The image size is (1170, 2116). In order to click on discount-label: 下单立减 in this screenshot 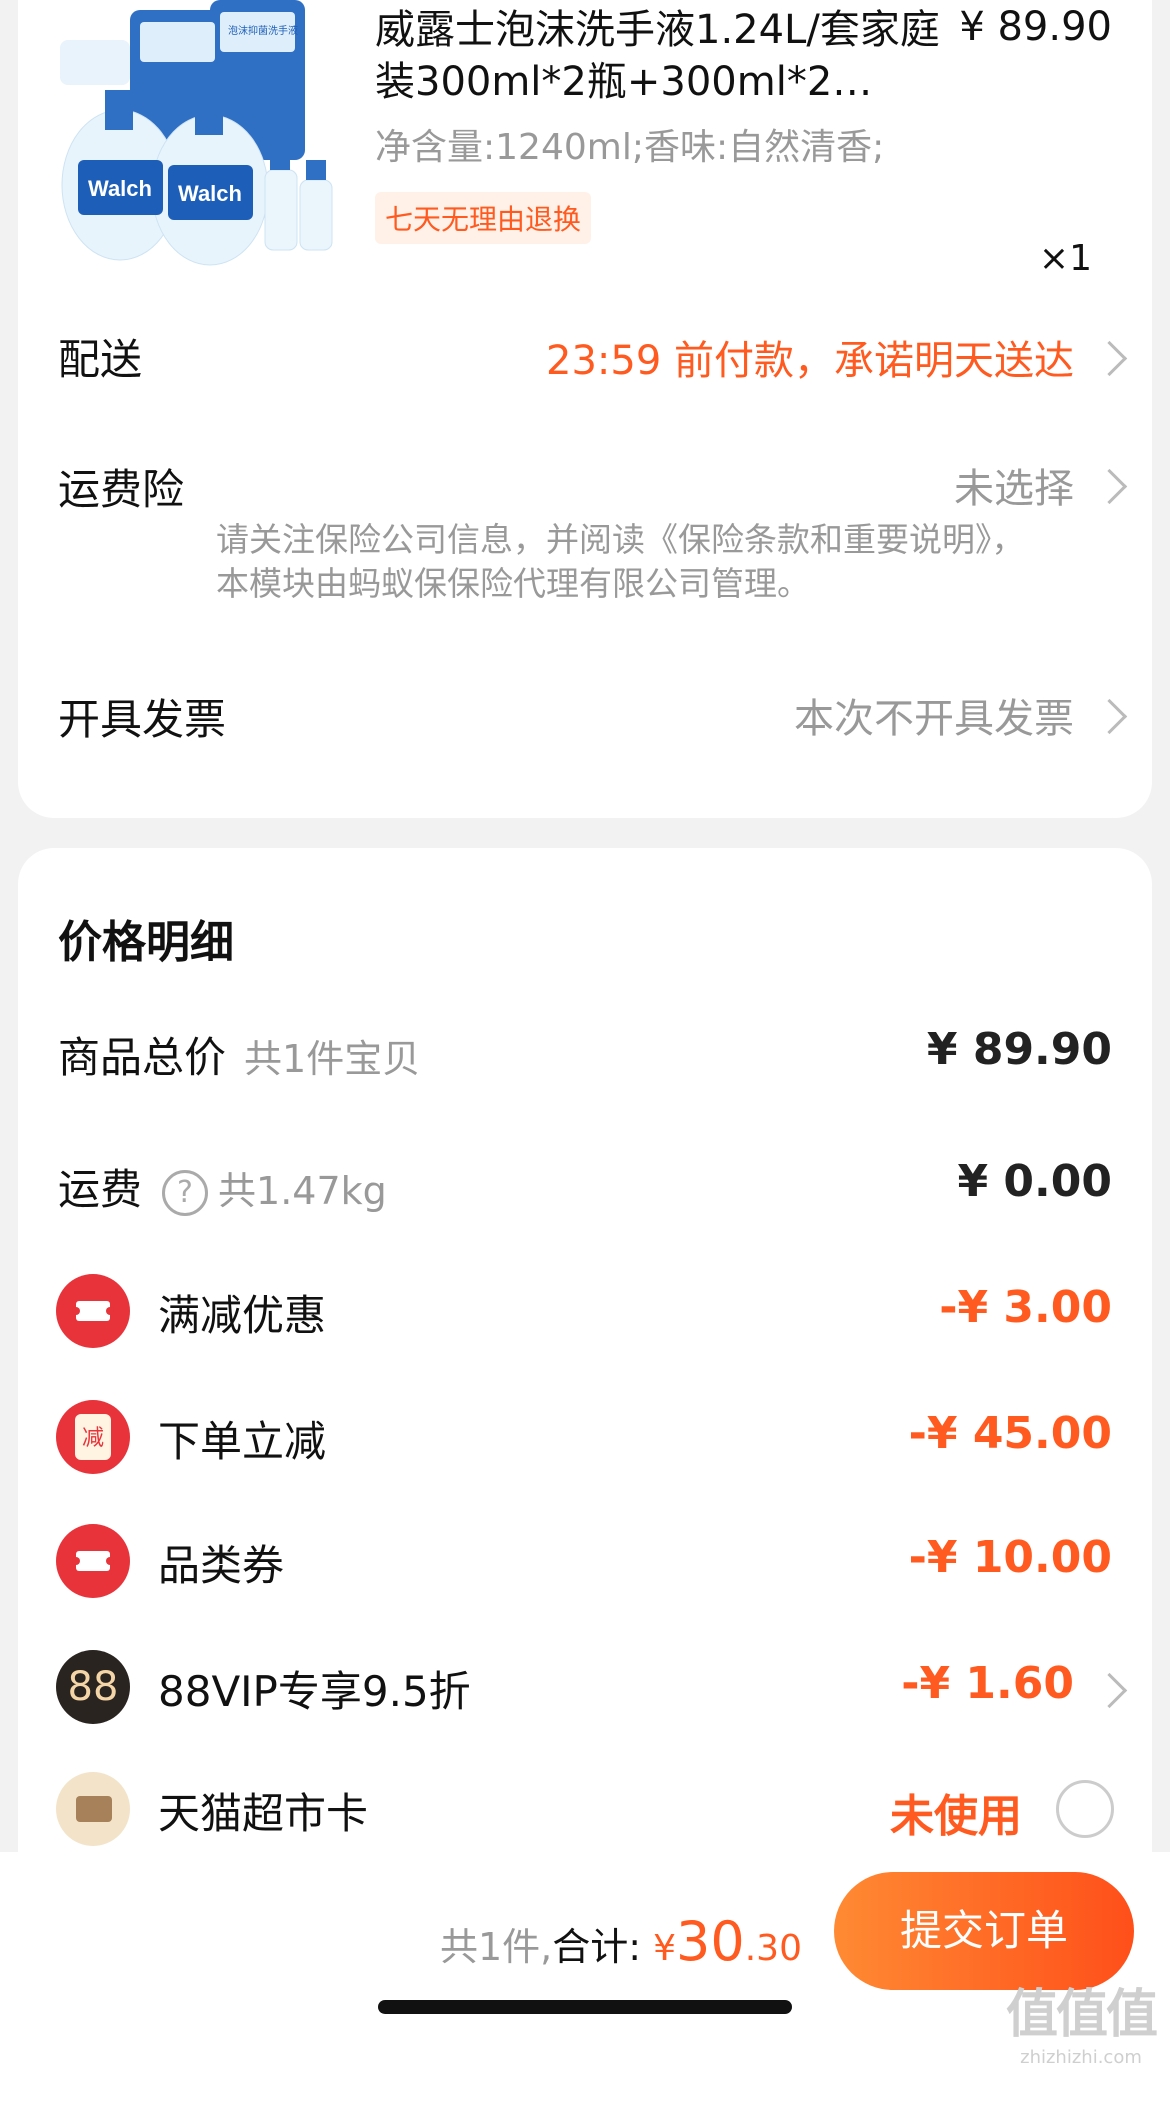, I will do `click(242, 1441)`.